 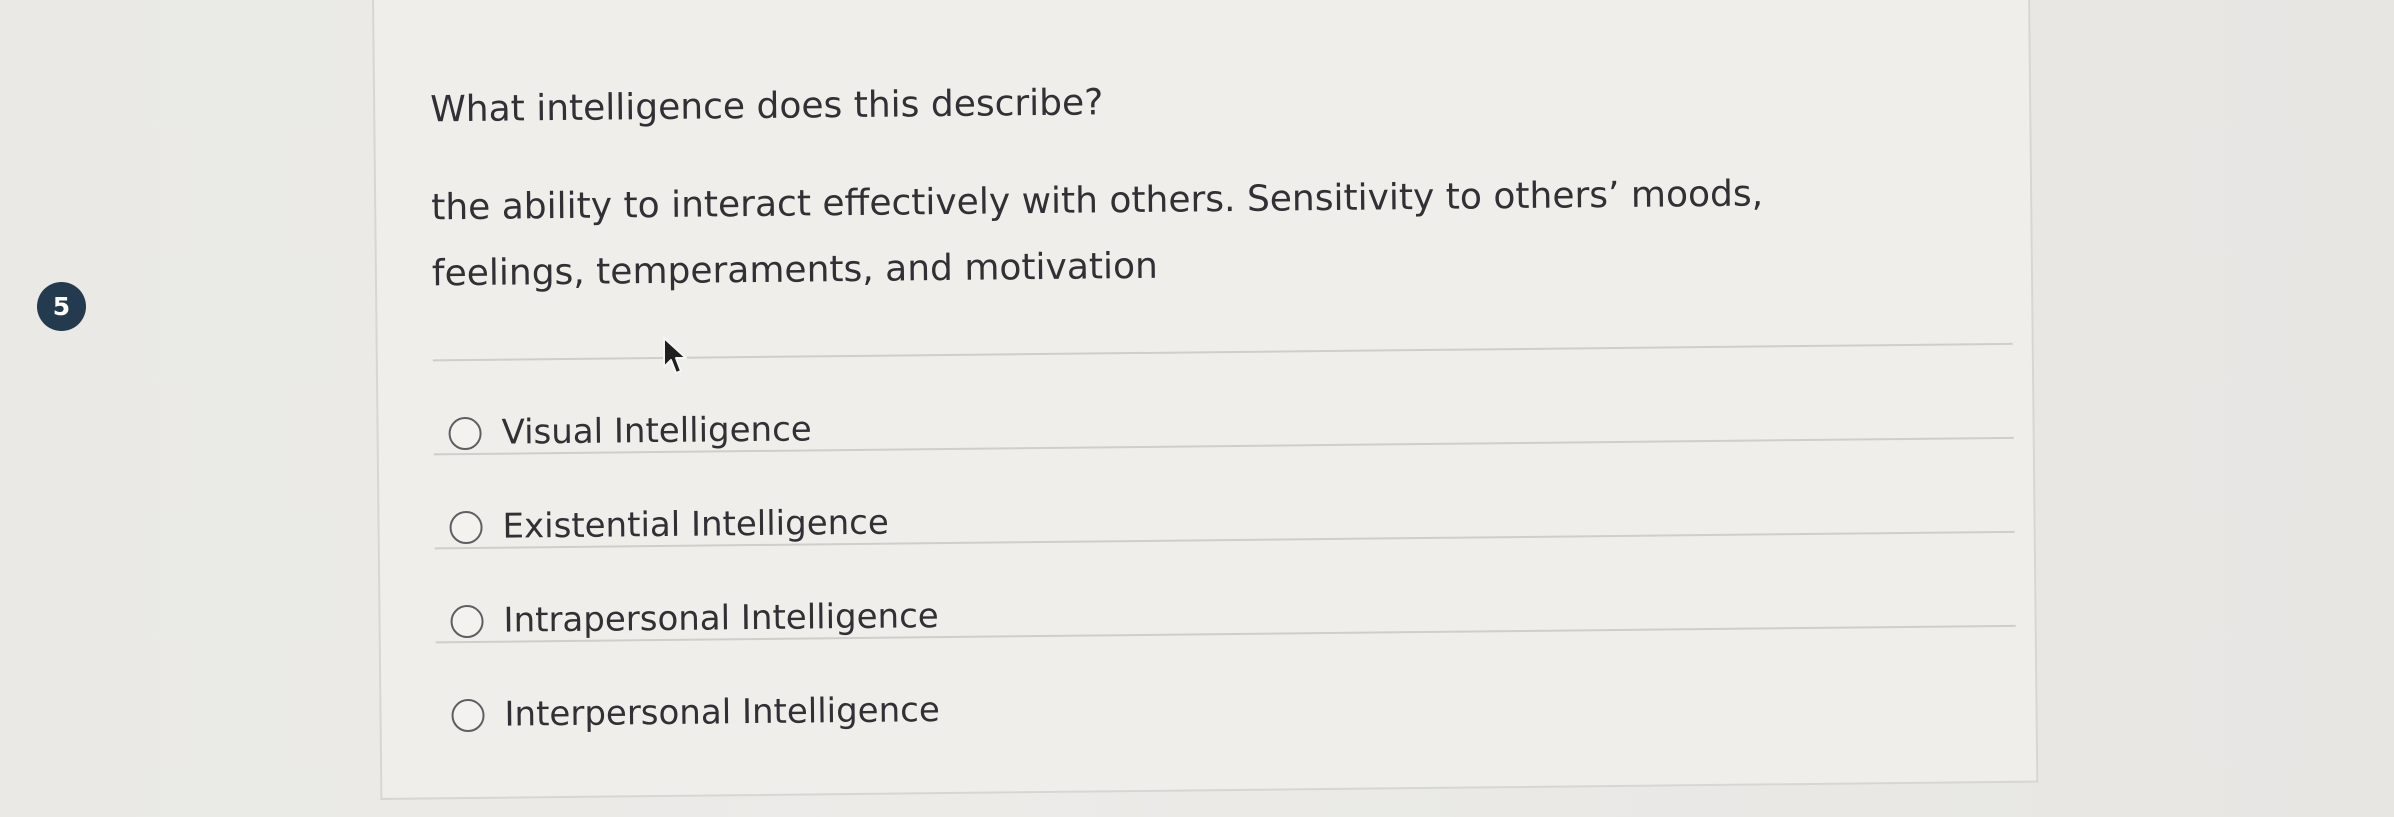 I want to click on answer-option-interpersonal: Interpersonal Intelligence, so click(x=695, y=712).